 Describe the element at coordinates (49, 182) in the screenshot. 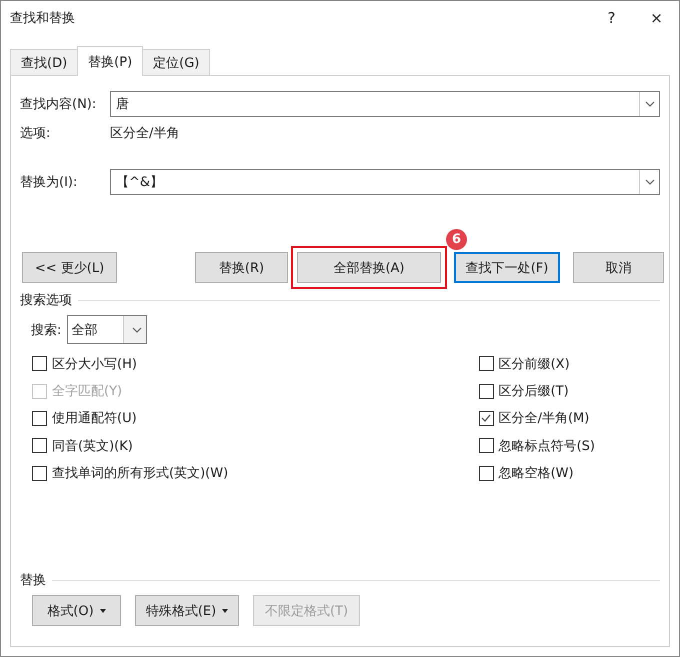

I see `field-label: 替换为(I):` at that location.